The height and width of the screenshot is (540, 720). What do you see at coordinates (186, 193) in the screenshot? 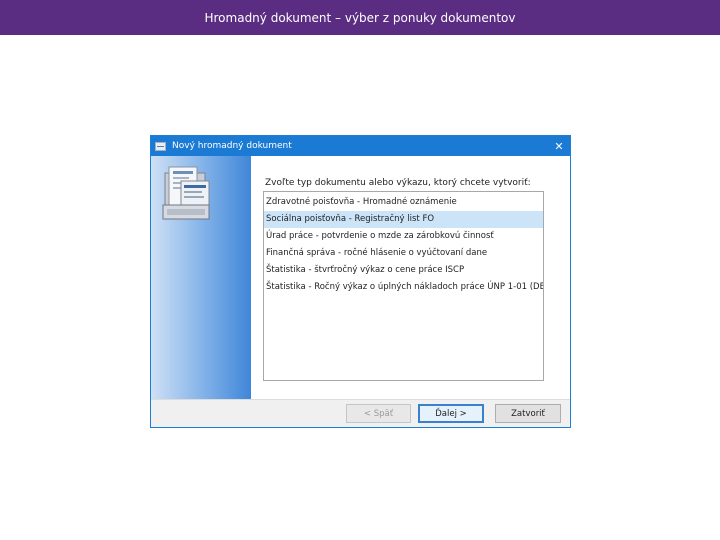
I see `document-stack-icon` at bounding box center [186, 193].